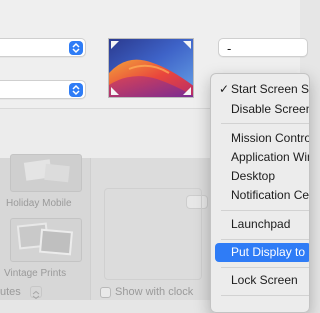 The height and width of the screenshot is (313, 320). I want to click on holiday-mobile-thumbnail, so click(46, 173).